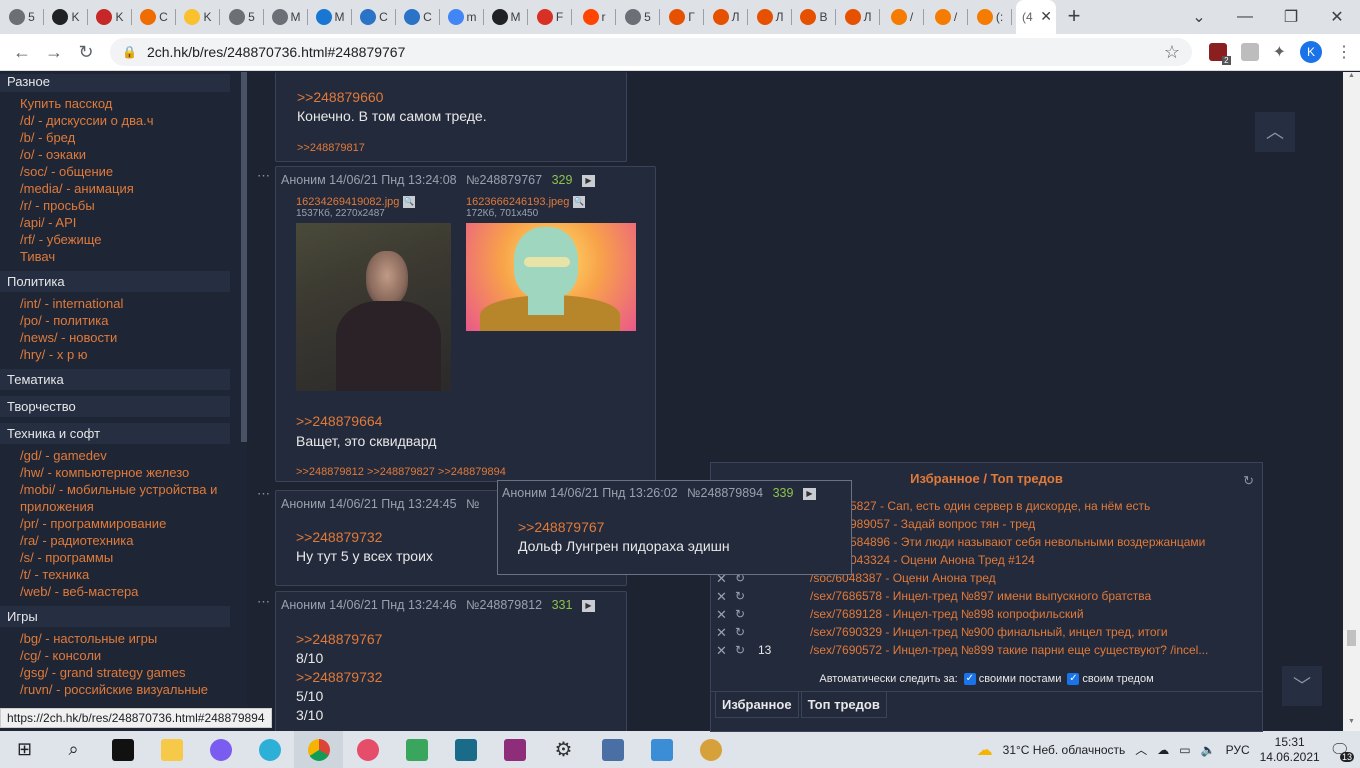 The height and width of the screenshot is (768, 1360). I want to click on reply-link: >>248879660, so click(340, 97).